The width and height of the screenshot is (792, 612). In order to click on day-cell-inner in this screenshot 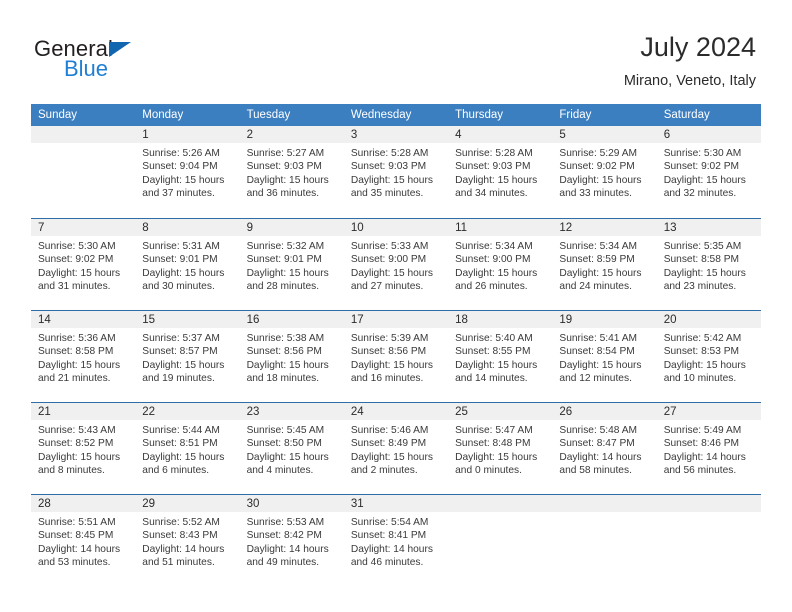, I will do `click(604, 540)`.